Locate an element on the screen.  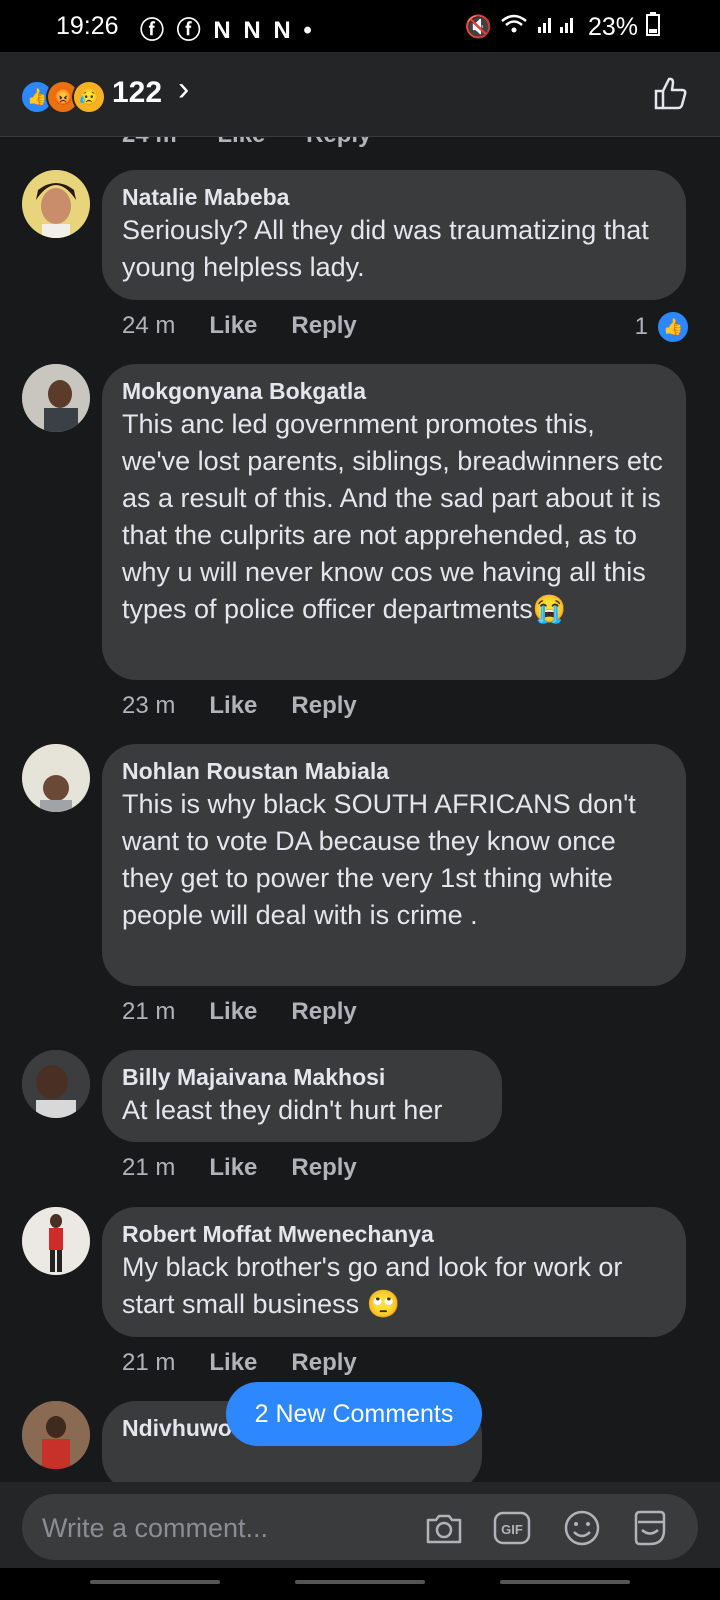
comment-author: Billy Majaivana Makhosi is located at coordinates (302, 1077).